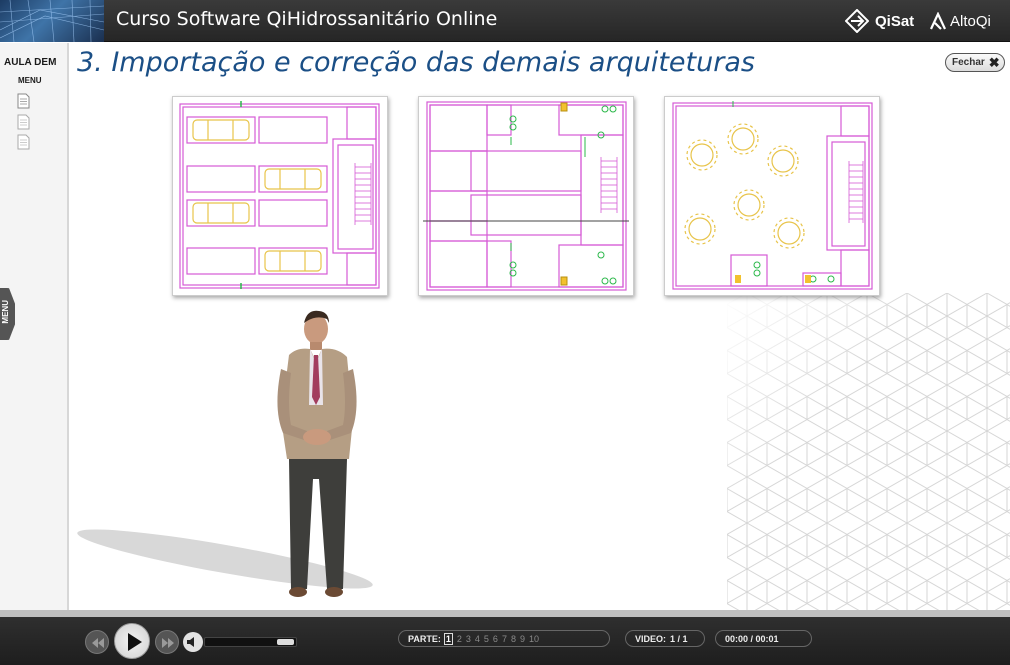 This screenshot has height=665, width=1010. Describe the element at coordinates (994, 62) in the screenshot. I see `close-icon: ✖` at that location.